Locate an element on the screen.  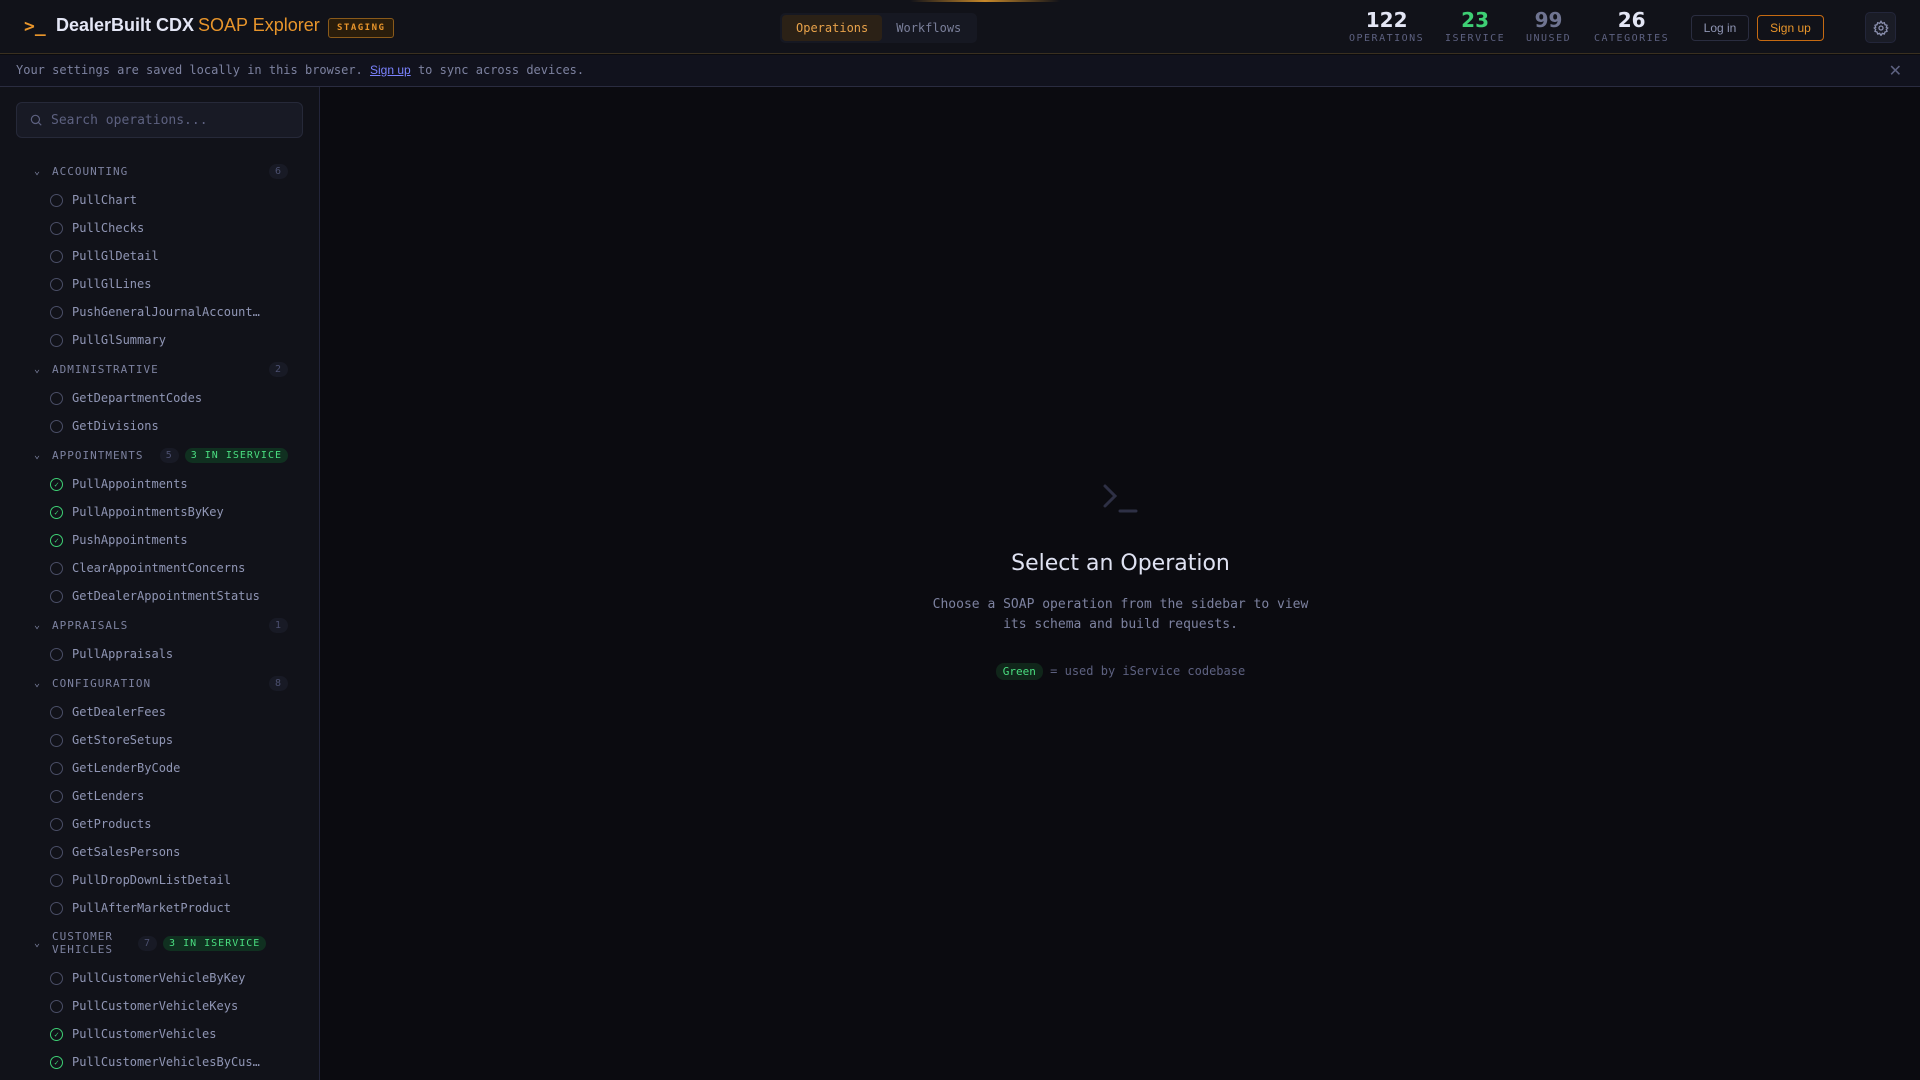
category-count: 2 is located at coordinates (278, 369).